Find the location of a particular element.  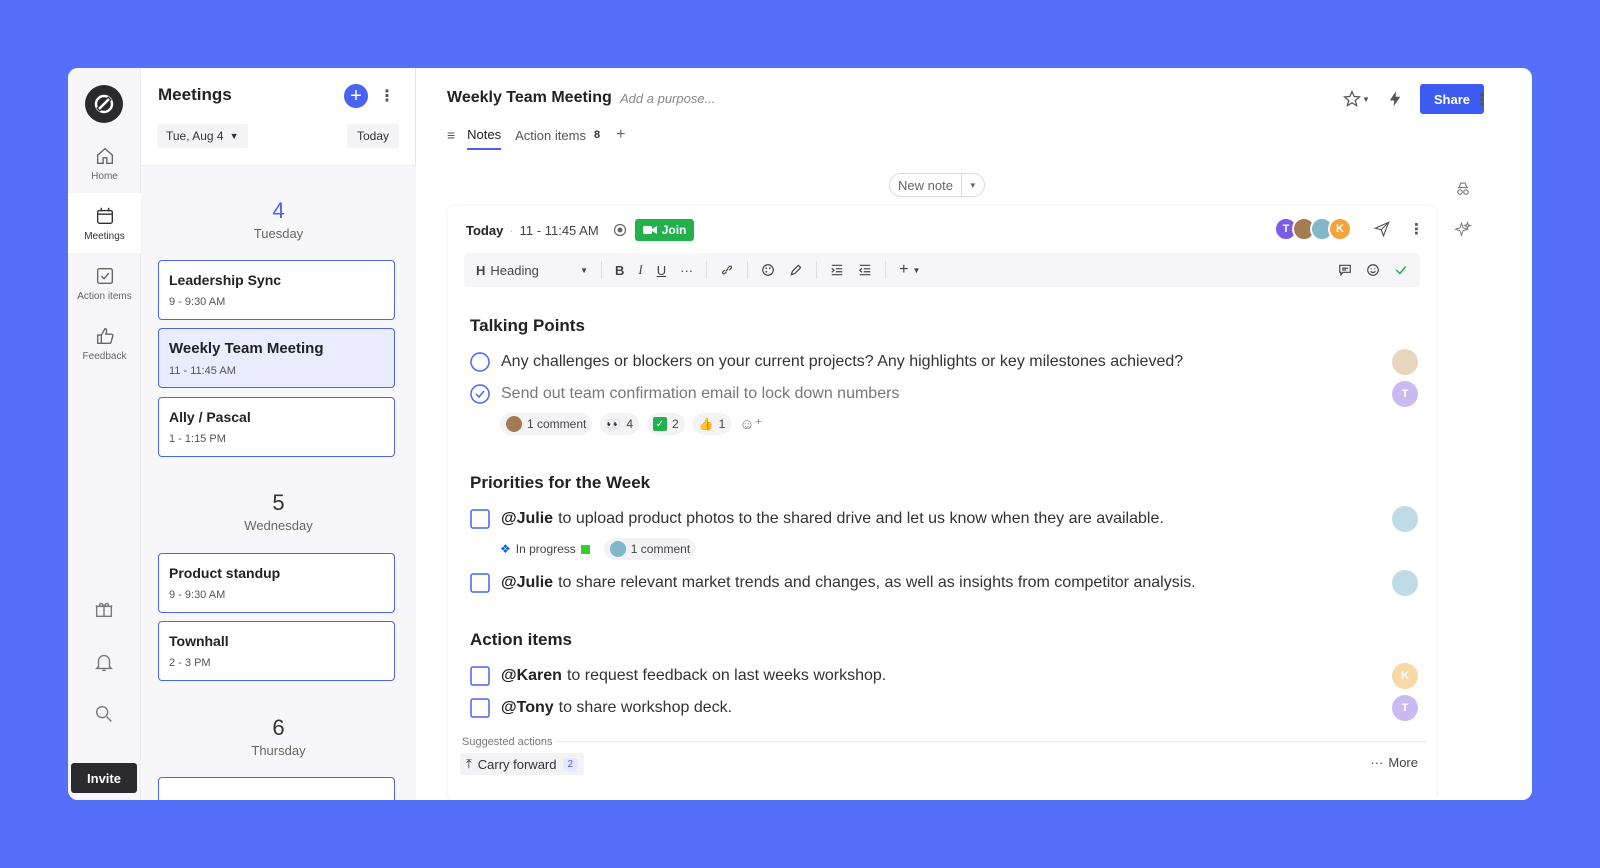

star-icon is located at coordinates (1351, 98).